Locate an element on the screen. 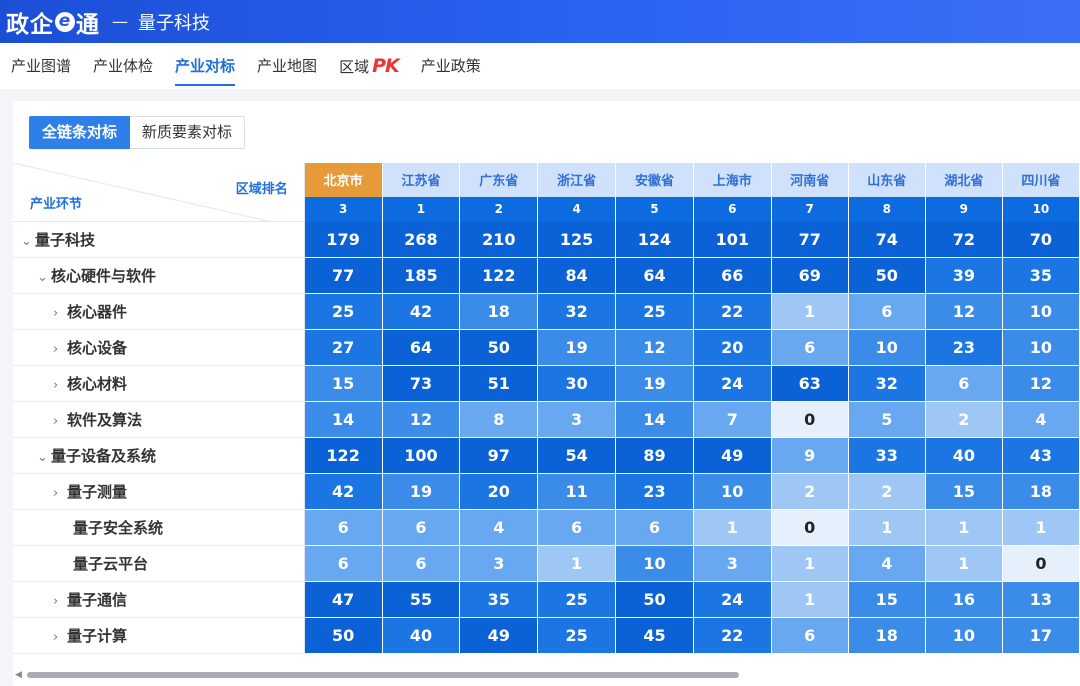  value-cell: 77 is located at coordinates (810, 239).